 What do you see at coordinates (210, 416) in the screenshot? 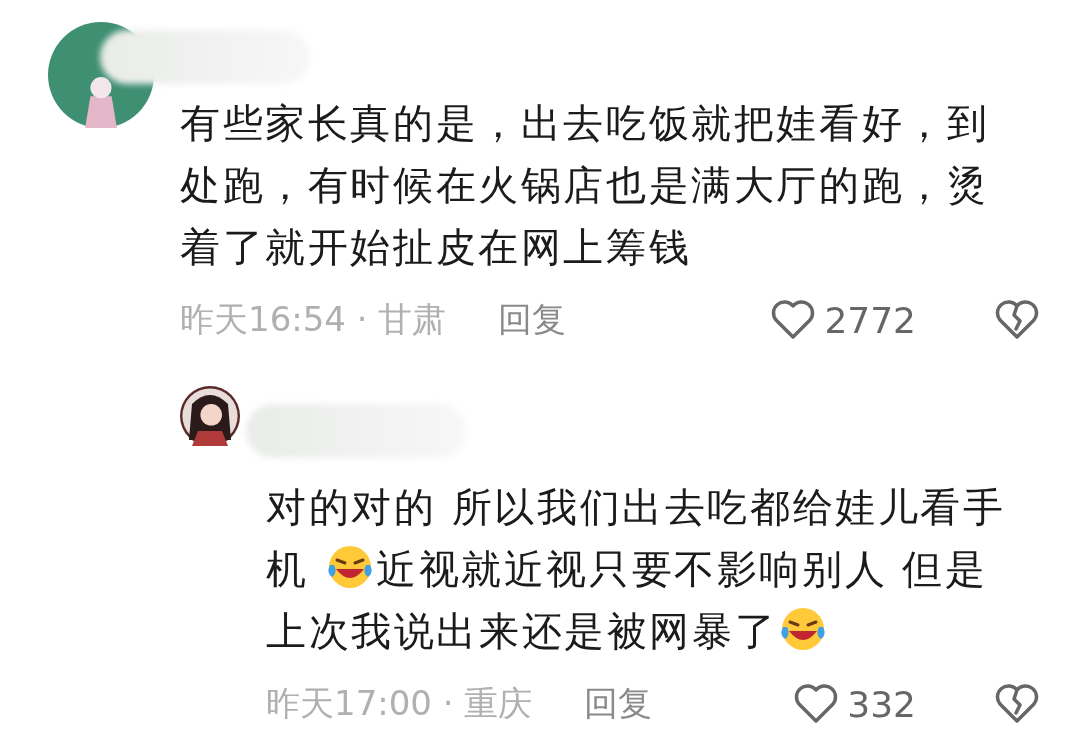
I see `avatar` at bounding box center [210, 416].